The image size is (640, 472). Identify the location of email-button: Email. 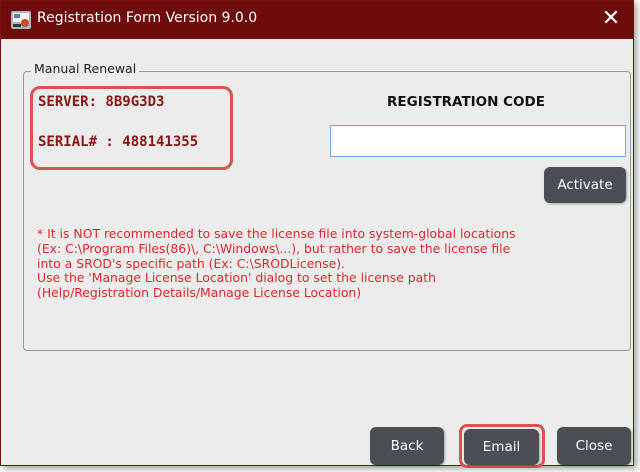
(501, 447).